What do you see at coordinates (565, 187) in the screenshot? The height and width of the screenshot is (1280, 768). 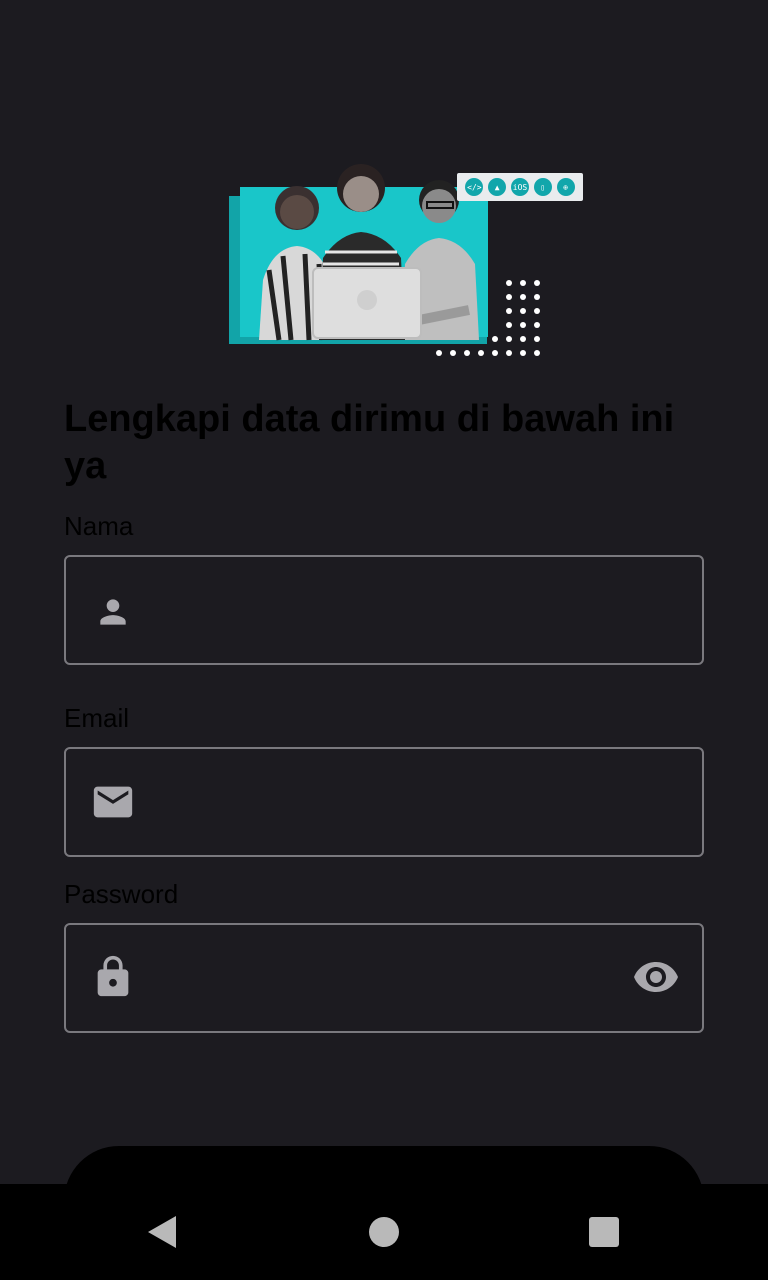 I see `globe-icon: ⊕` at bounding box center [565, 187].